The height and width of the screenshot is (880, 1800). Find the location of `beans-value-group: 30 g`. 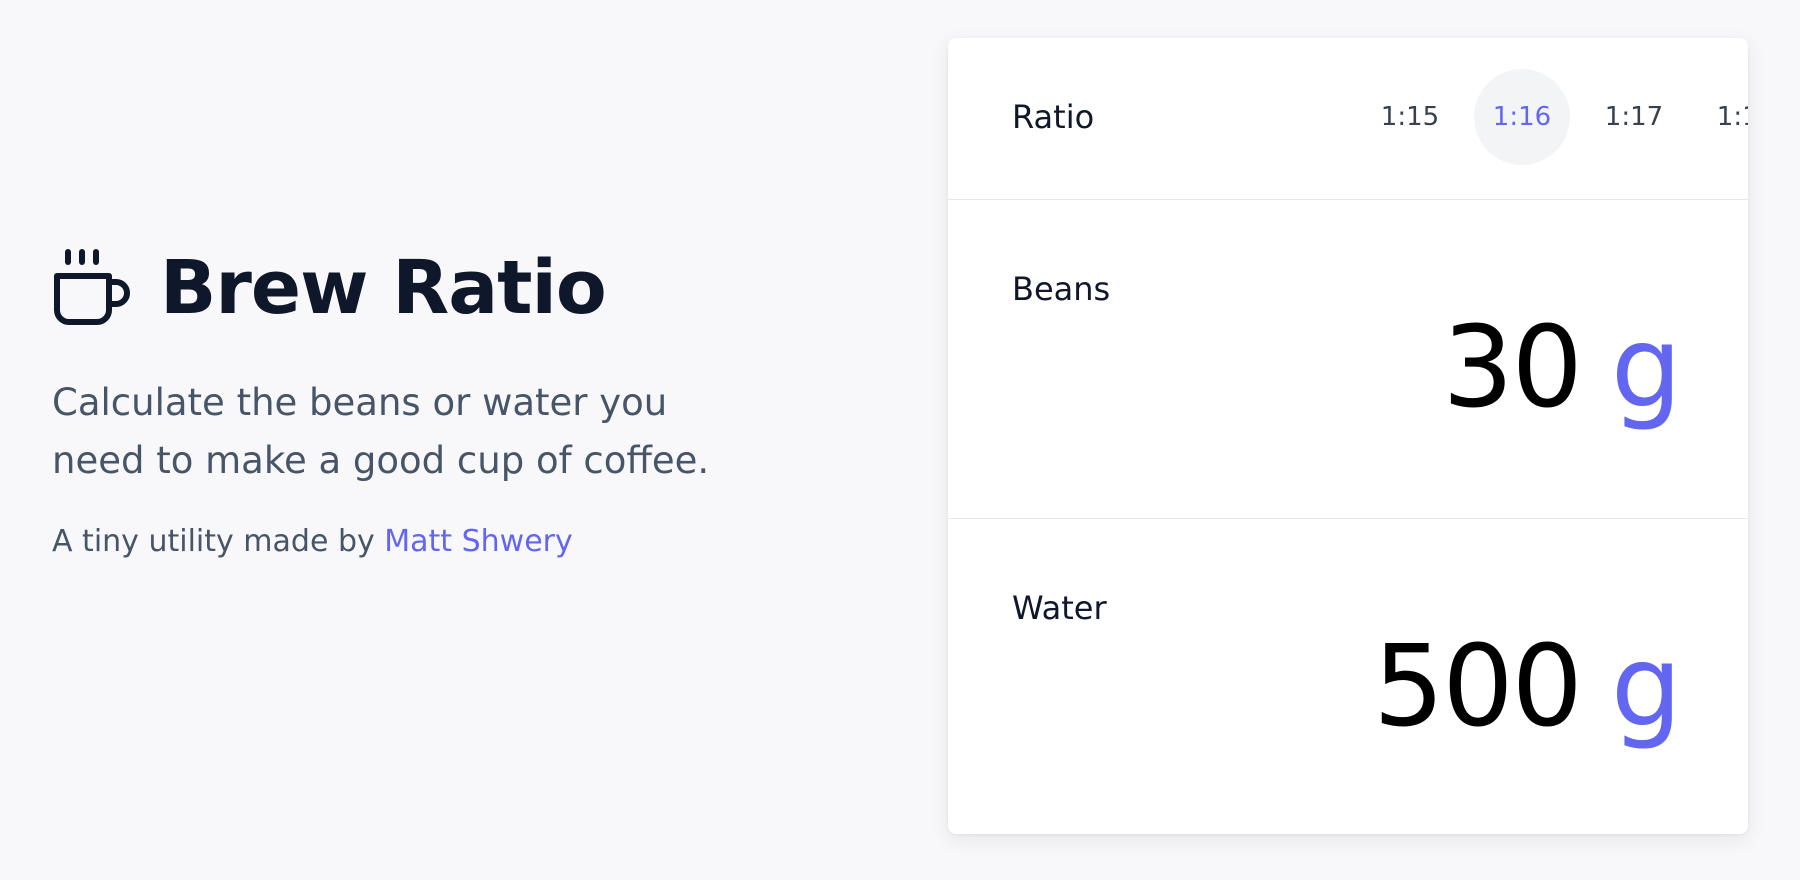

beans-value-group: 30 g is located at coordinates (1562, 368).